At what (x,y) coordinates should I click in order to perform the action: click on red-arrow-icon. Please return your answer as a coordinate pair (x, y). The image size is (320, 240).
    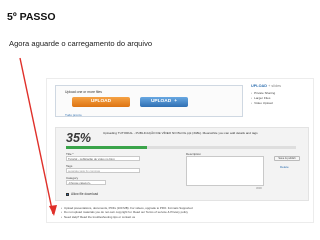
    Looking at the image, I should click on (38, 136).